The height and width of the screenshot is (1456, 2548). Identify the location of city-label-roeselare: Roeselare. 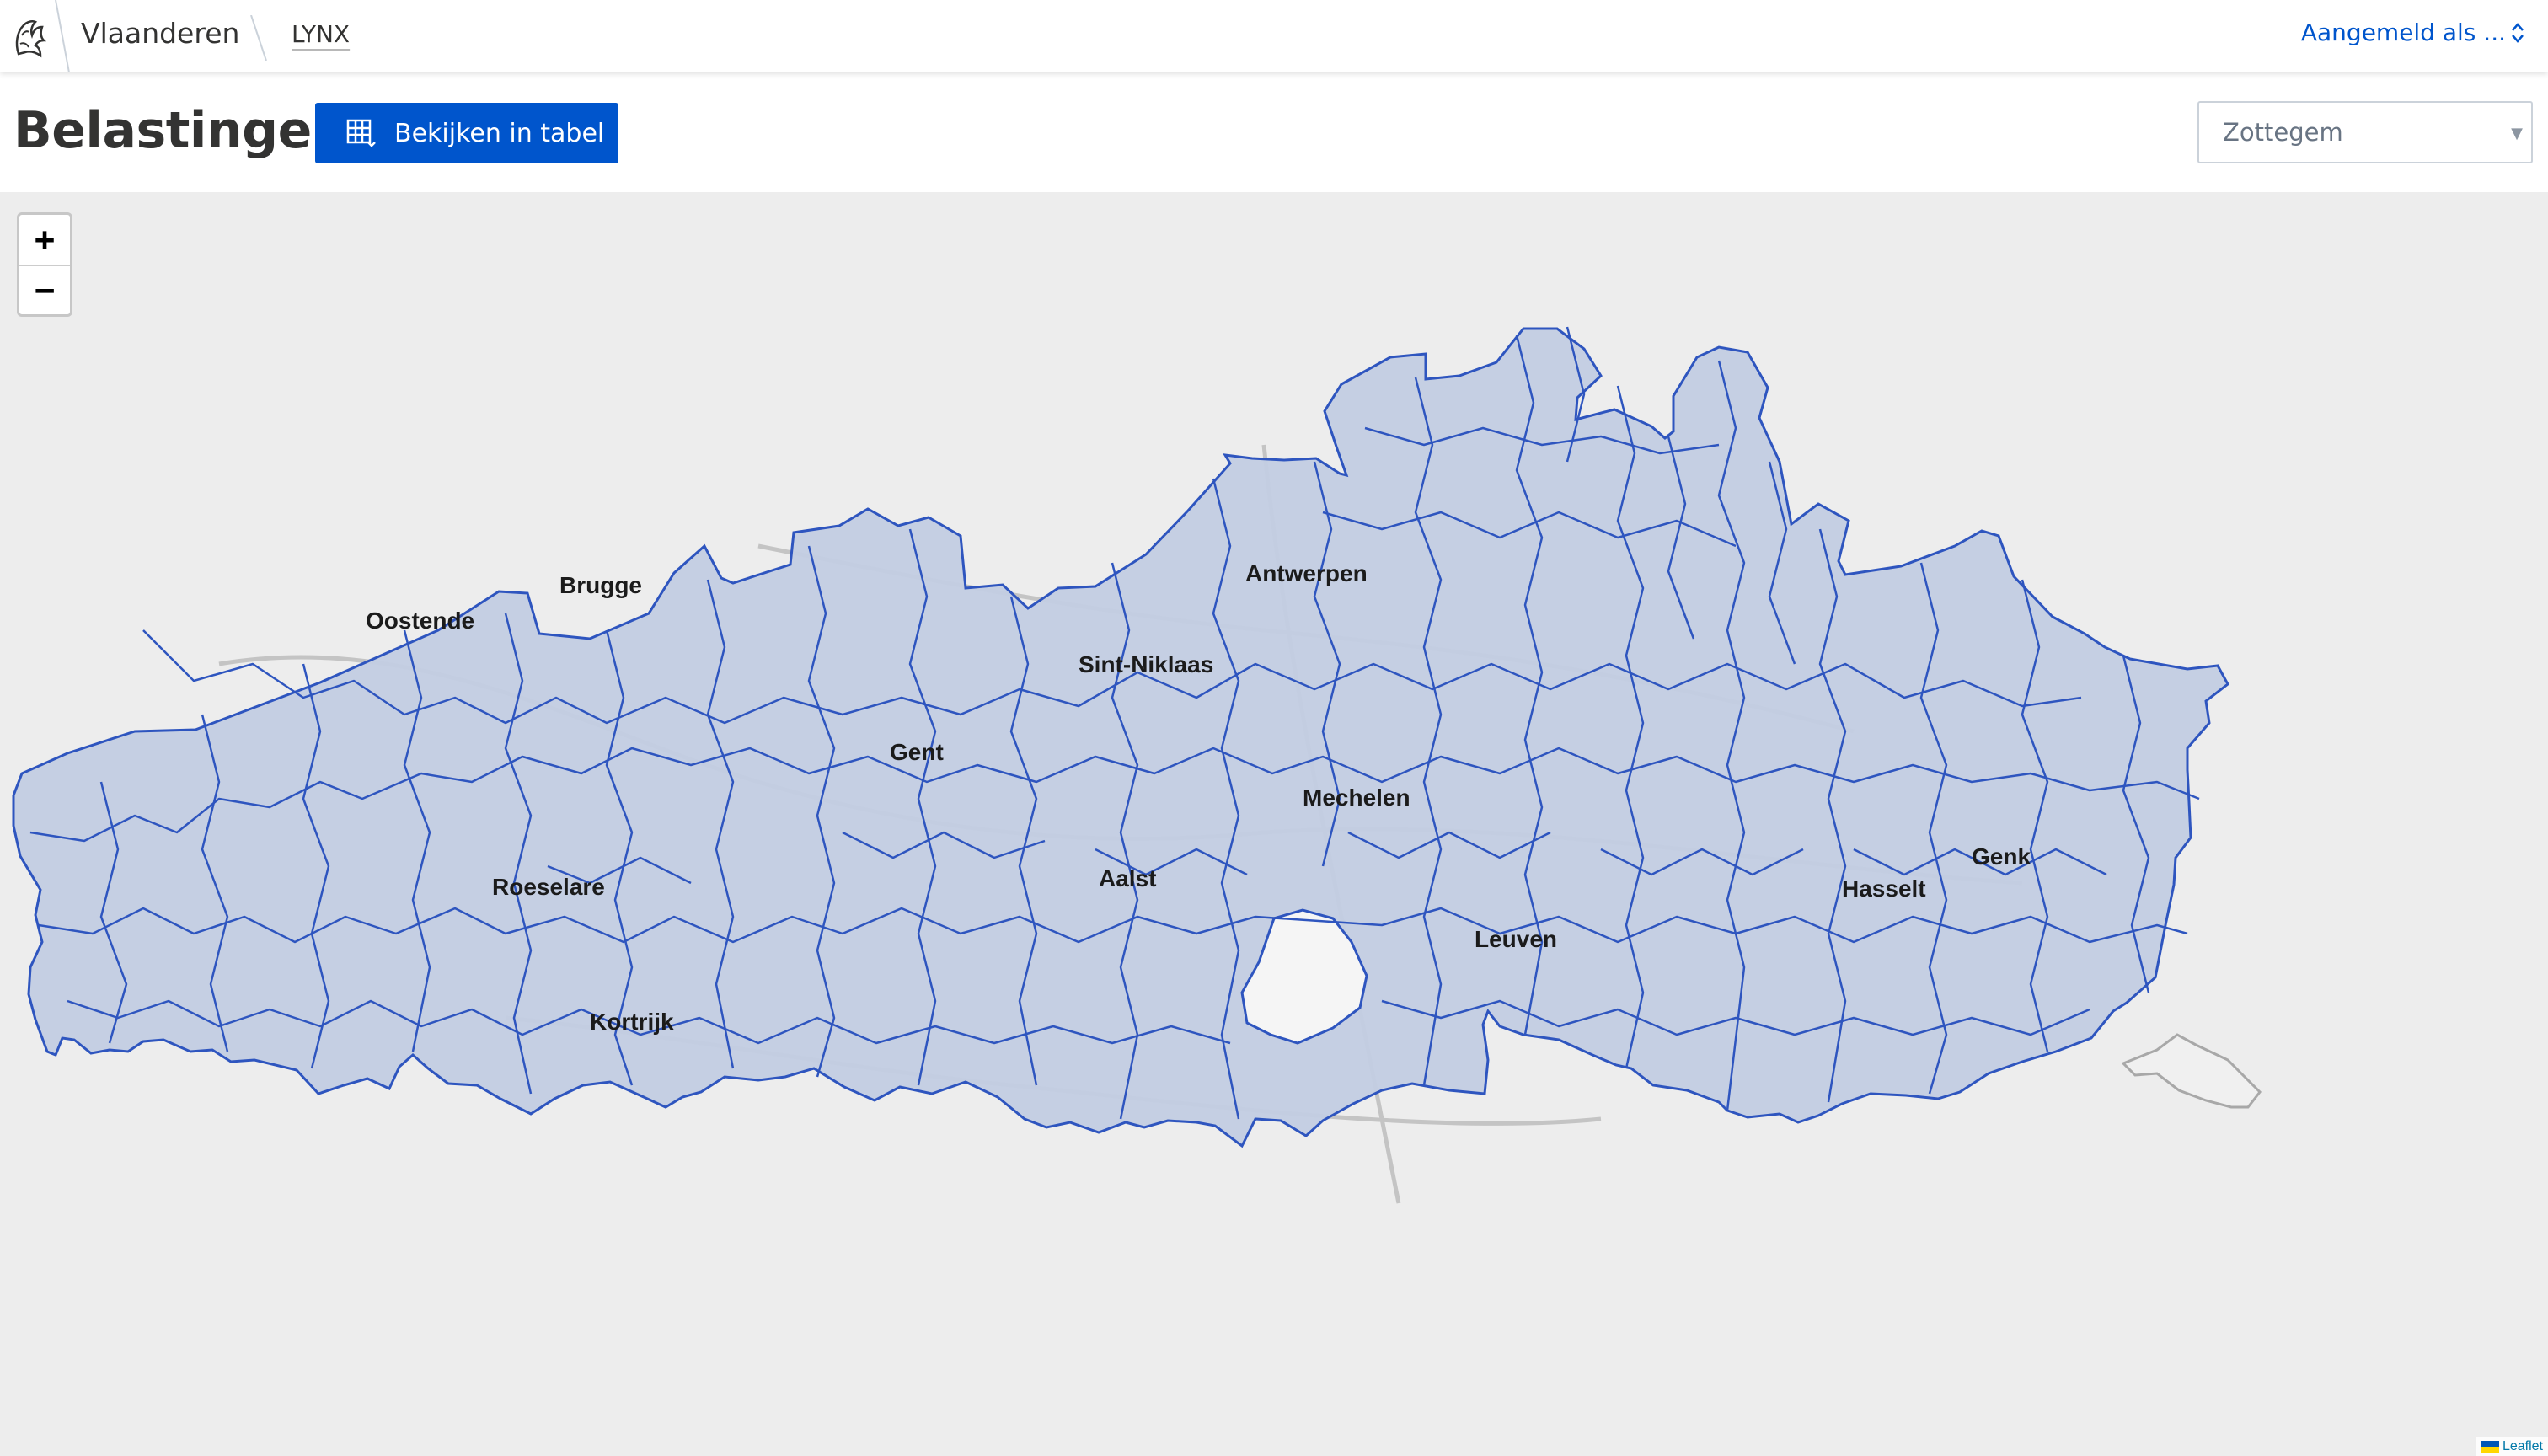
(548, 887).